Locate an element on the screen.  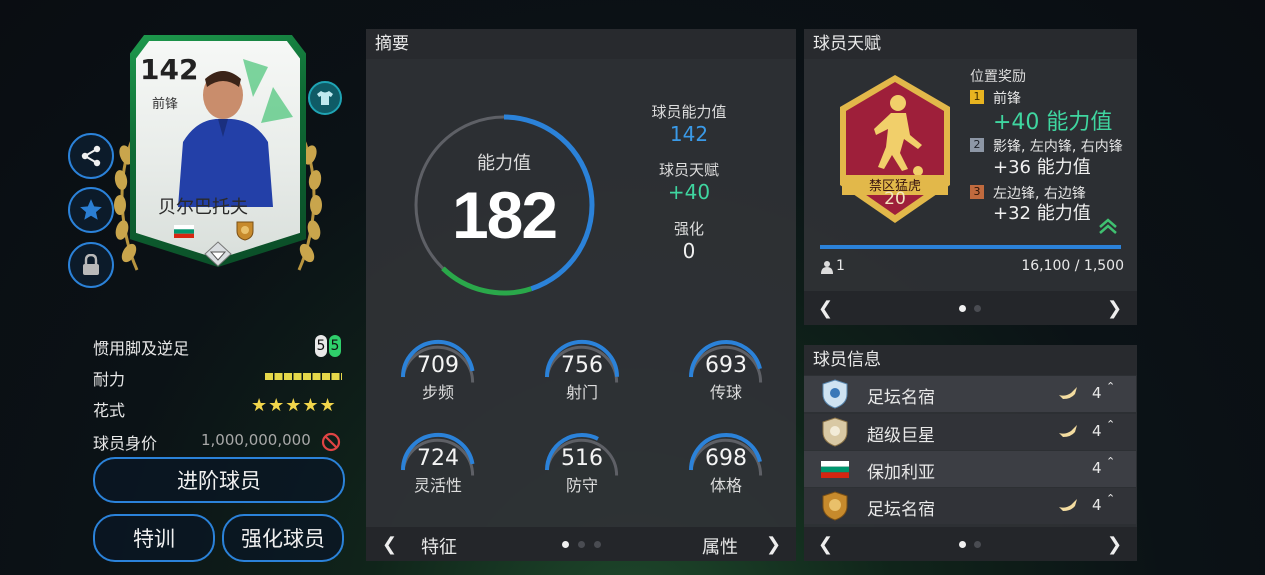
info-name-2: 超级巨星 is located at coordinates (901, 436).